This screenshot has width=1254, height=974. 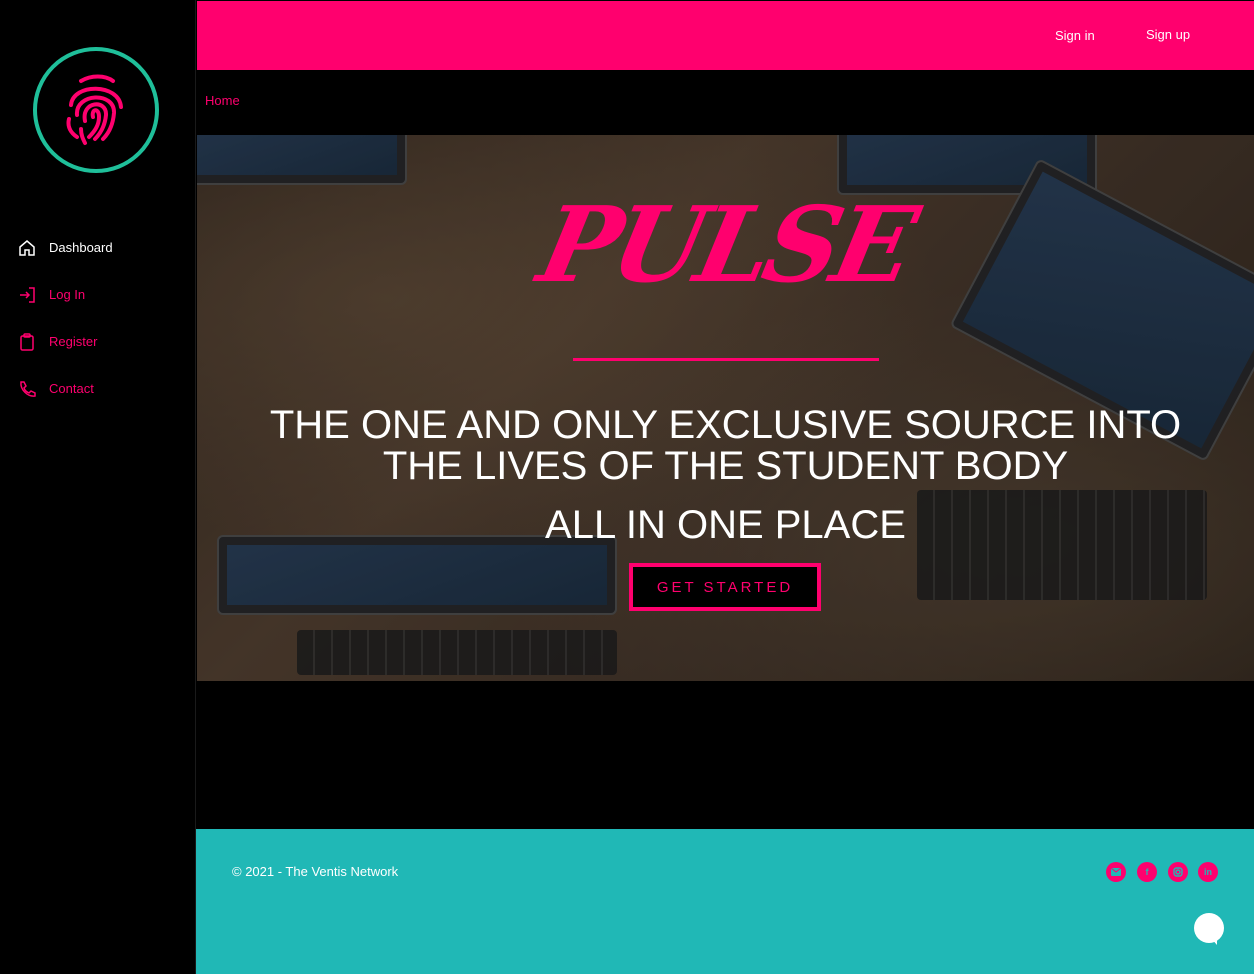 I want to click on breadcrumb-home: Home, so click(x=222, y=100).